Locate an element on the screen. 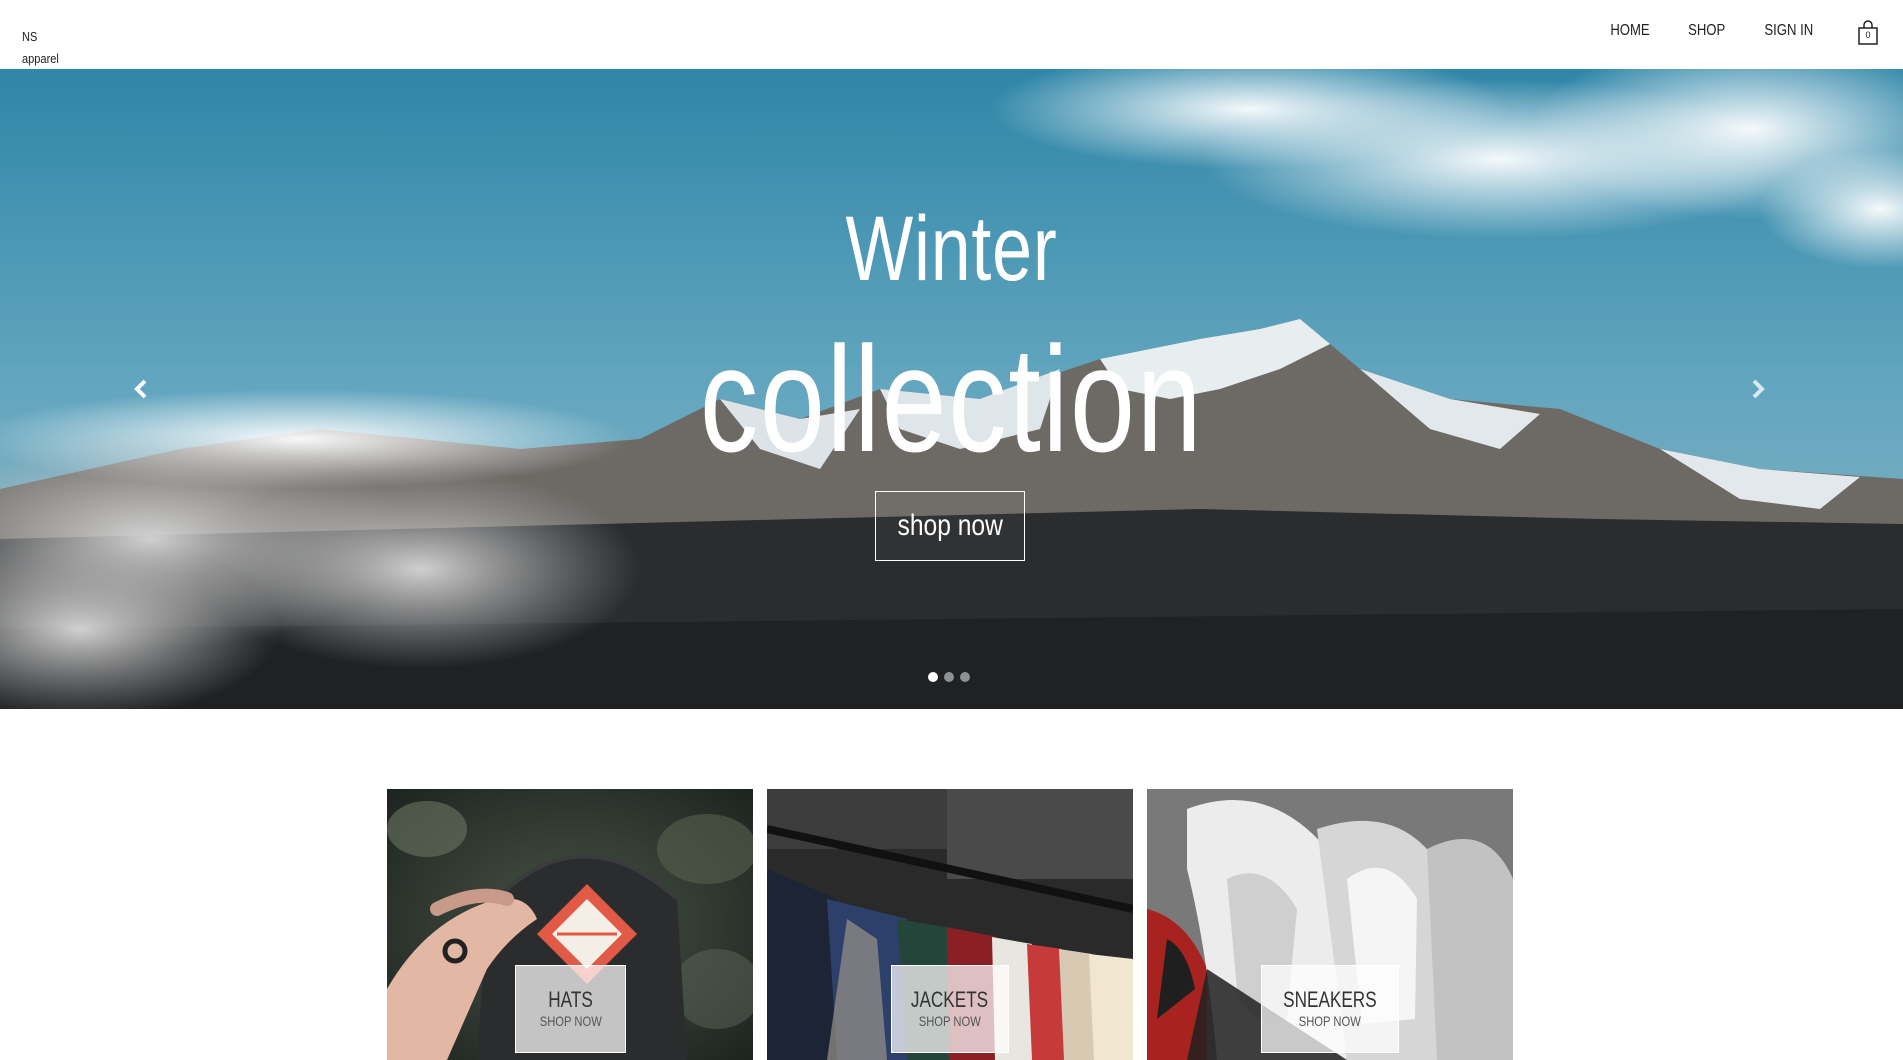 This screenshot has height=1060, width=1903. cart-count: 0 is located at coordinates (1868, 35).